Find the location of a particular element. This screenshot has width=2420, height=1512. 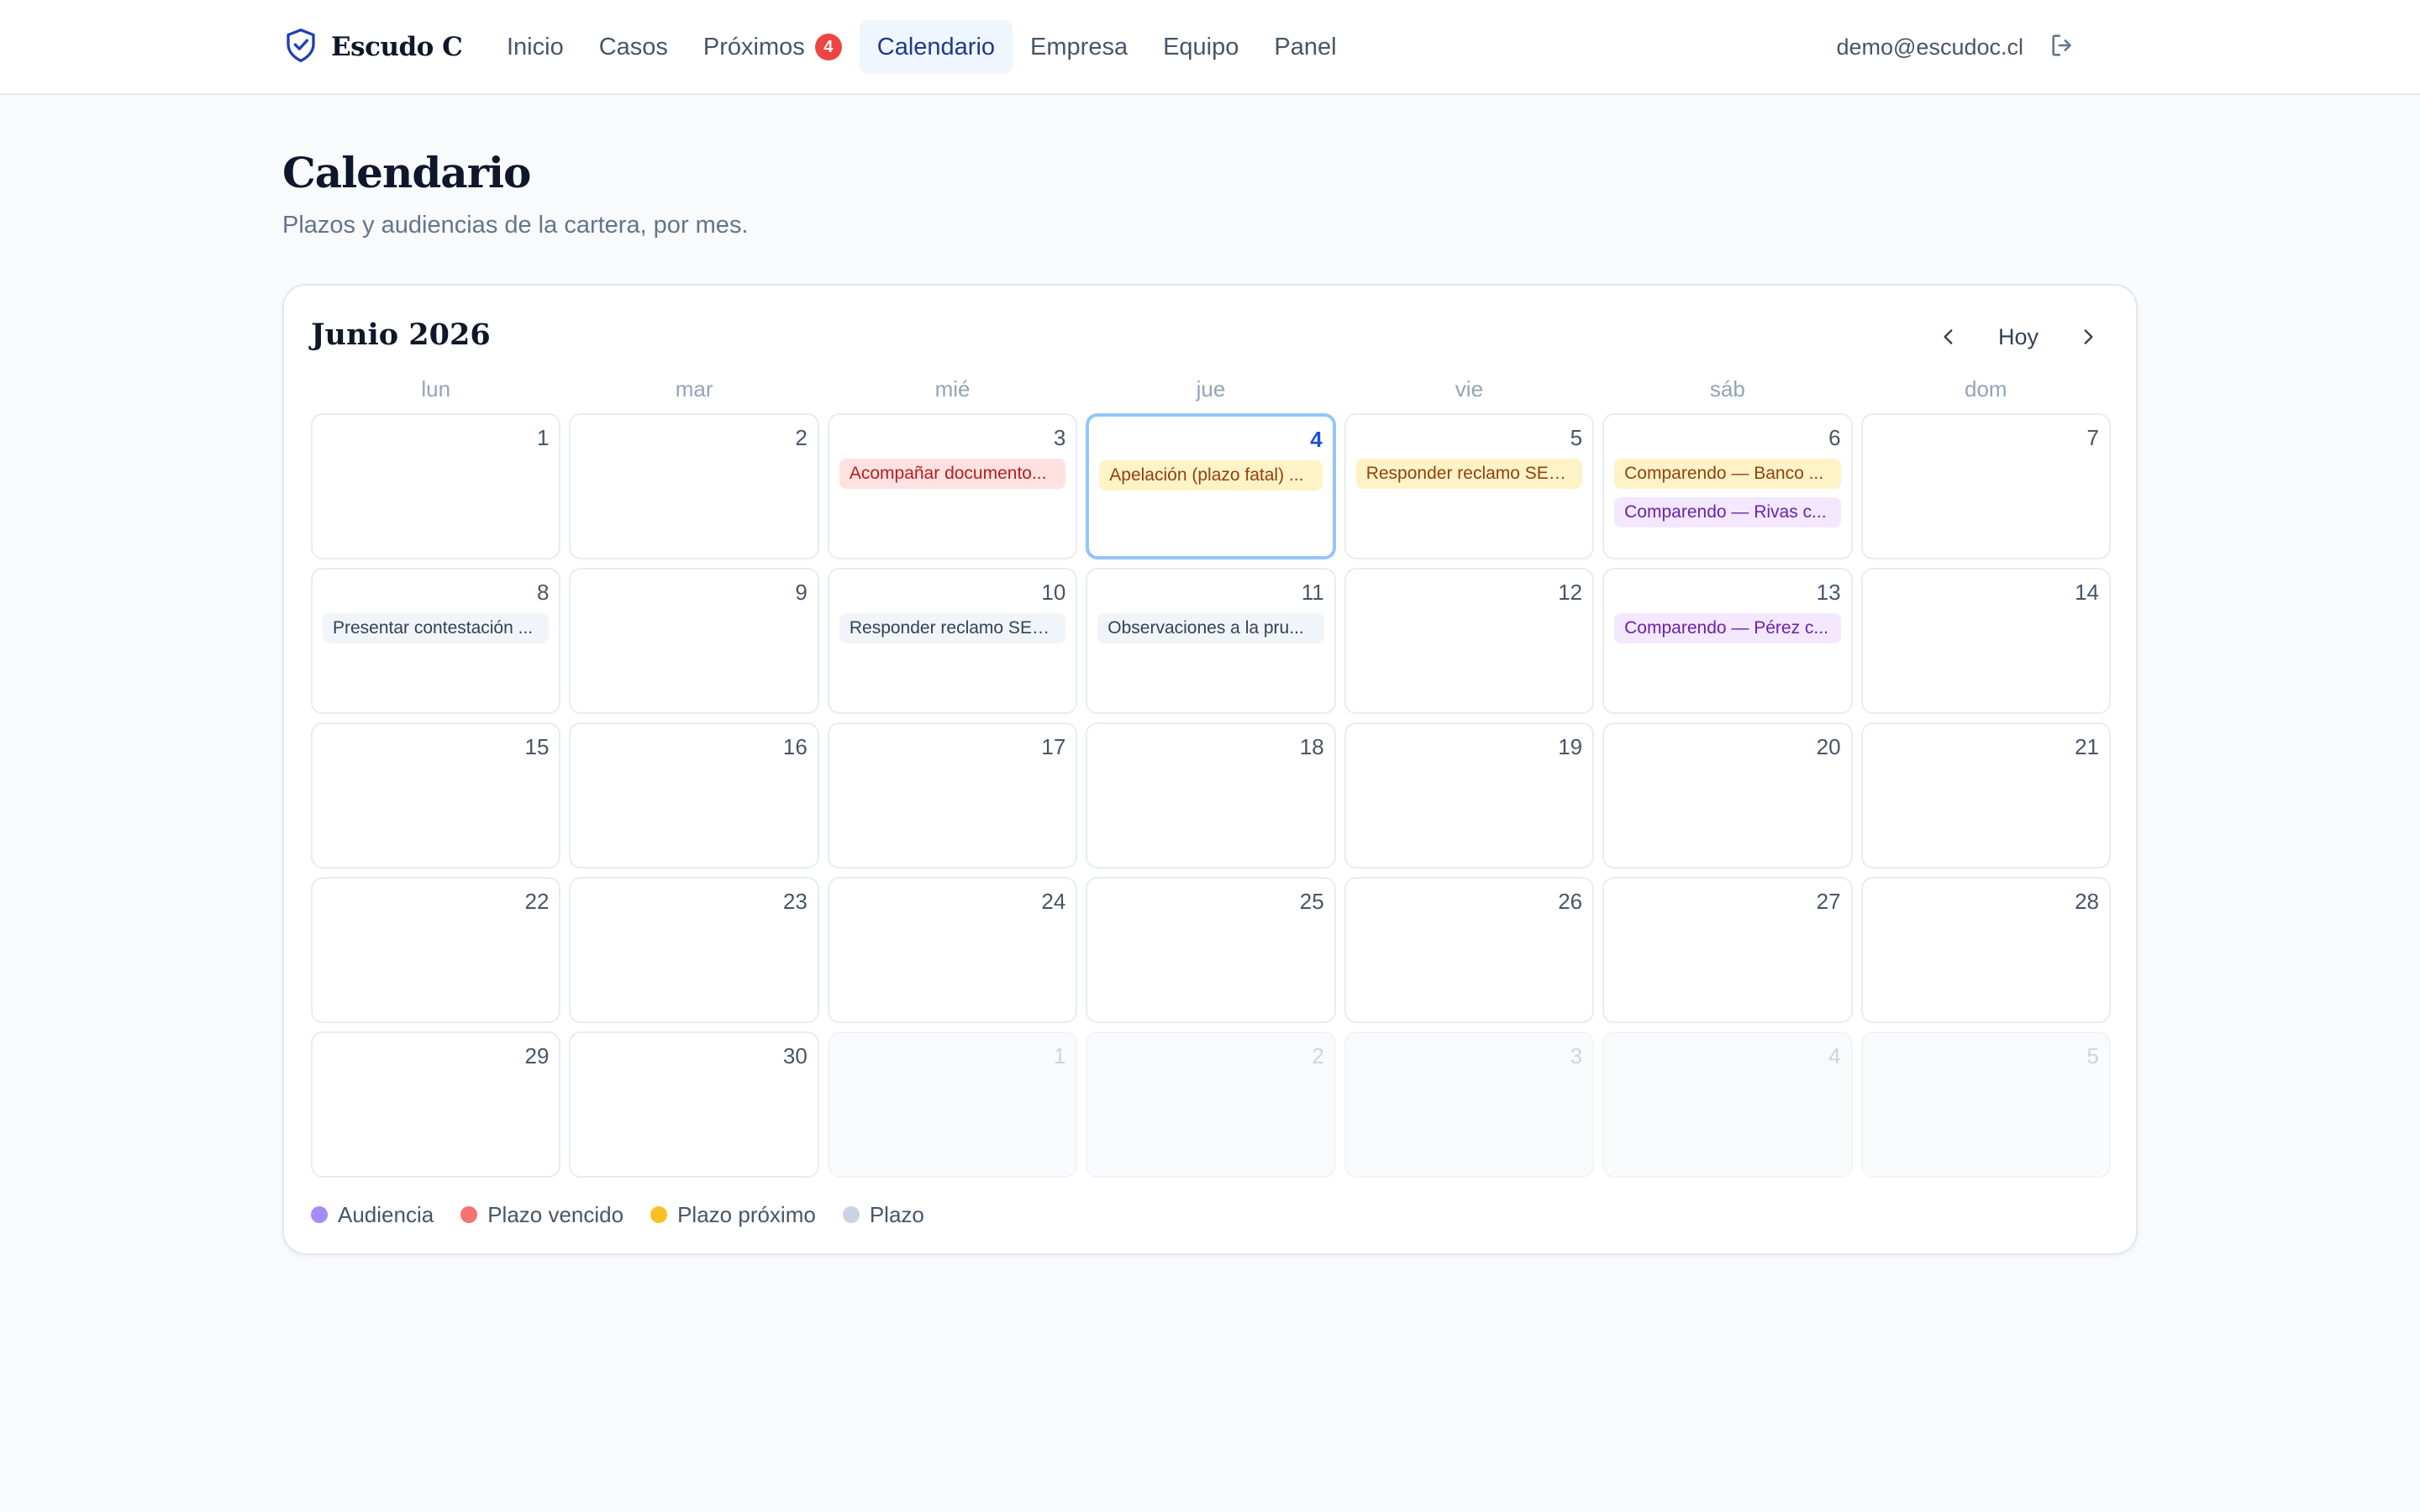

nav-item-equipo: Equipo is located at coordinates (1200, 47).